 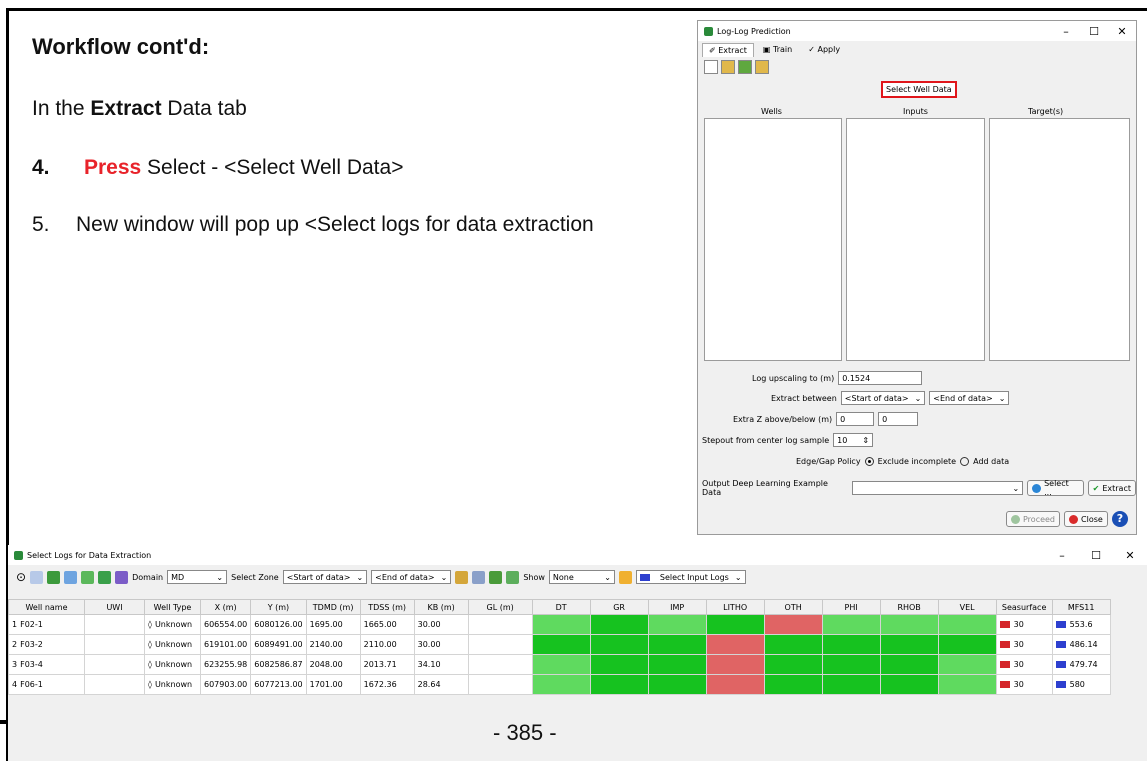 What do you see at coordinates (967, 607) in the screenshot?
I see `col-vel: VEL` at bounding box center [967, 607].